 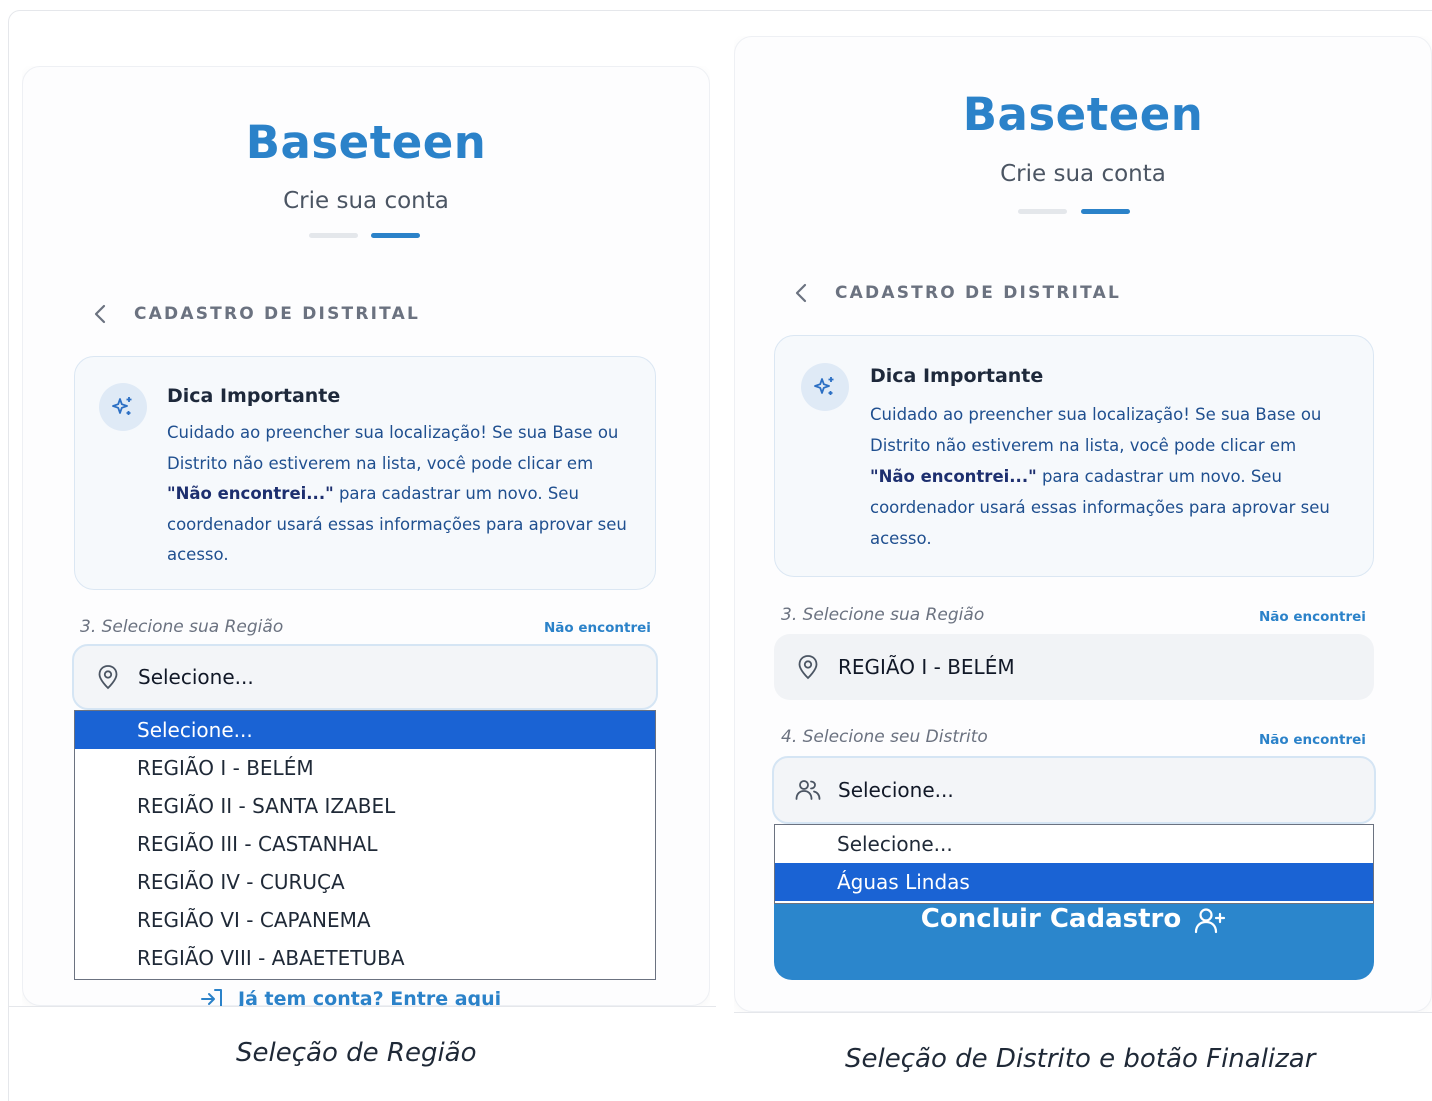 What do you see at coordinates (1051, 919) in the screenshot?
I see `submit-button-label: Concluir Cadastro` at bounding box center [1051, 919].